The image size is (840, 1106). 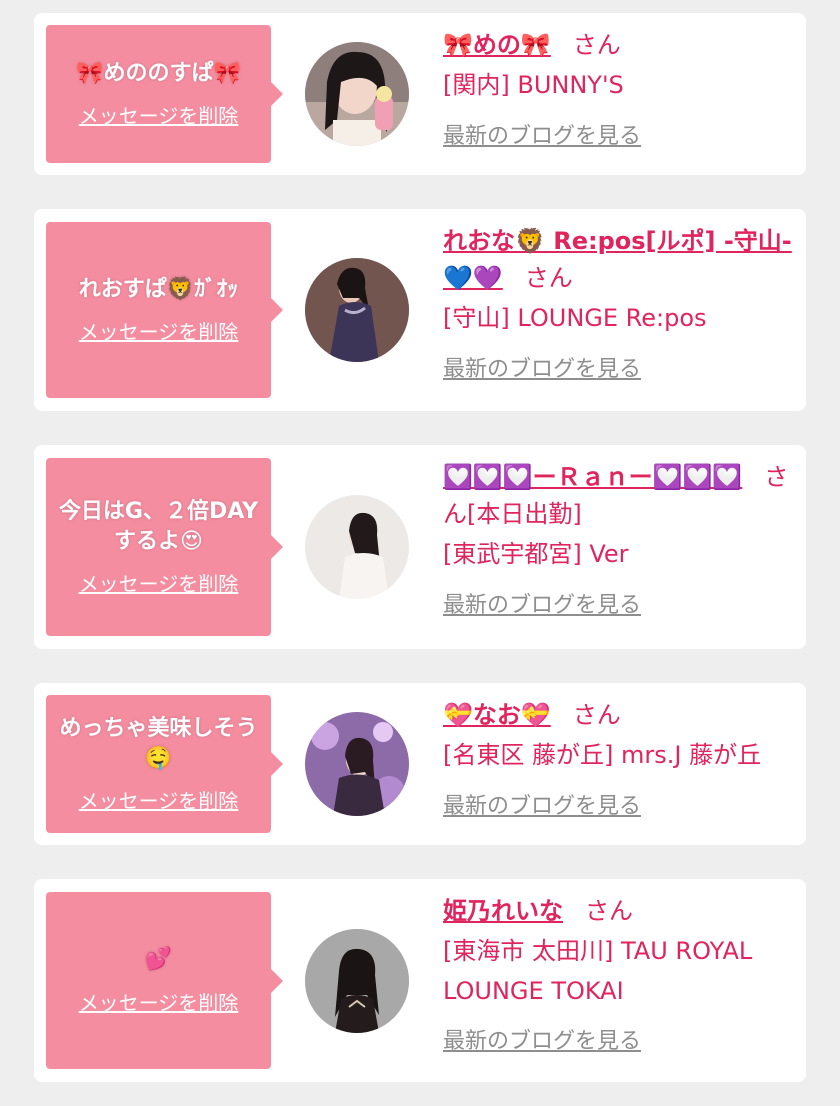 I want to click on name-line: 💝なお💝 さん, so click(x=622, y=715).